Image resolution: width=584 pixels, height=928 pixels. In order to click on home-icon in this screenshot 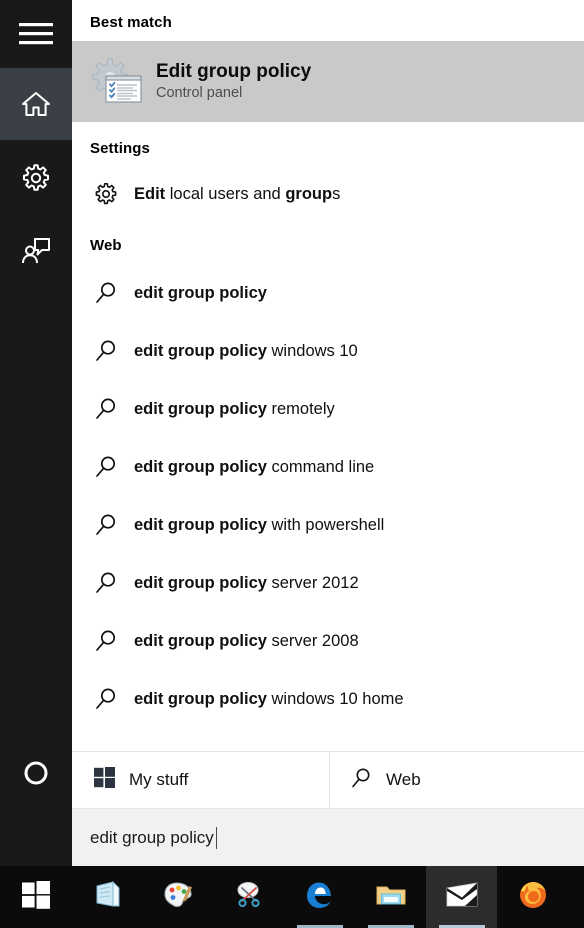, I will do `click(36, 104)`.